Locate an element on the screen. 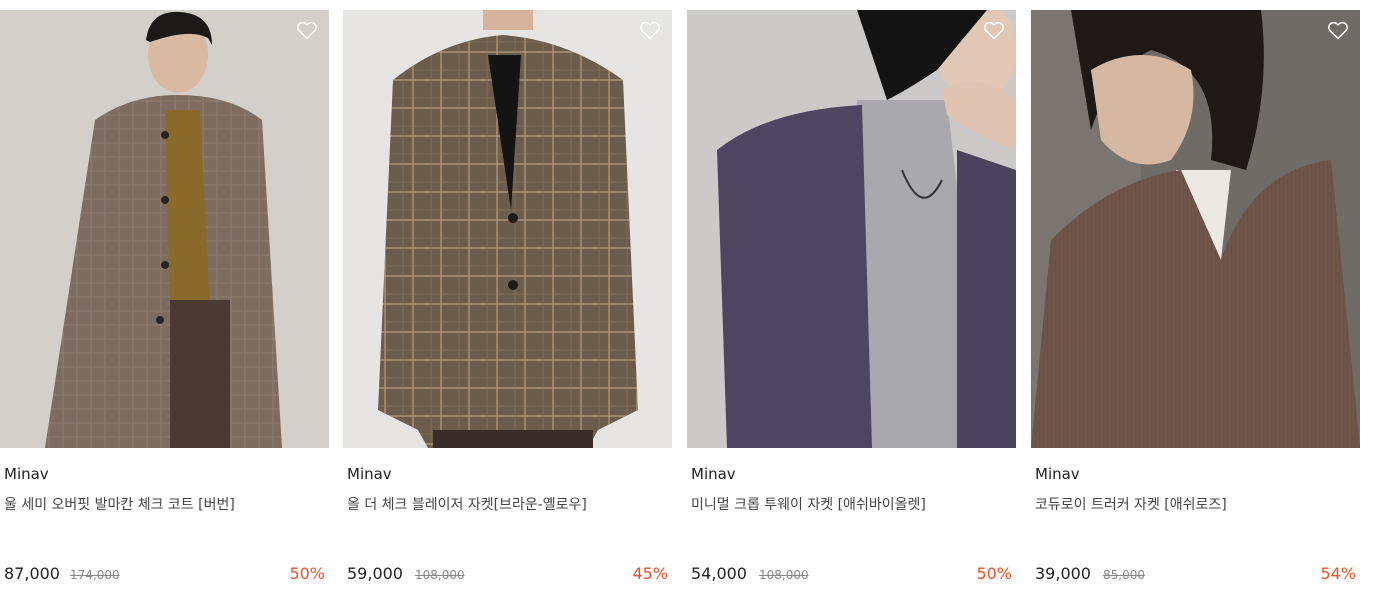  sale-price: 59,000 is located at coordinates (375, 573).